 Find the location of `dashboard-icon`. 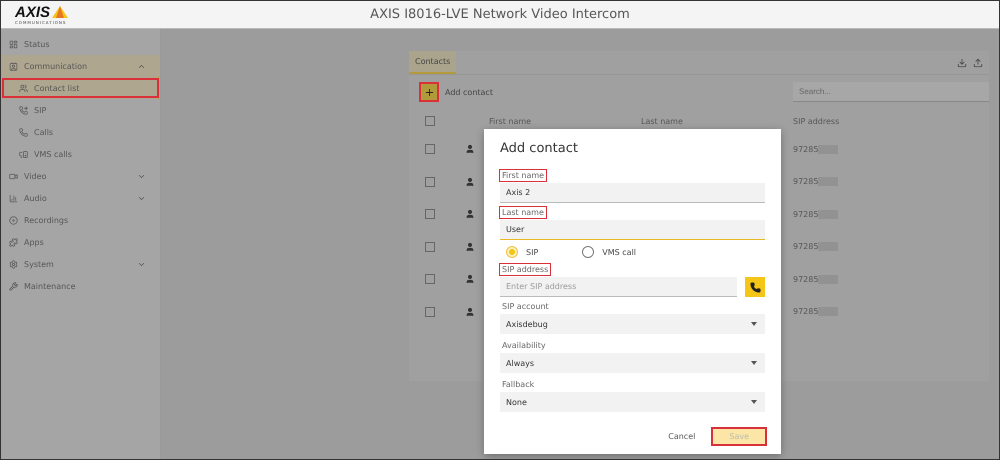

dashboard-icon is located at coordinates (13, 44).